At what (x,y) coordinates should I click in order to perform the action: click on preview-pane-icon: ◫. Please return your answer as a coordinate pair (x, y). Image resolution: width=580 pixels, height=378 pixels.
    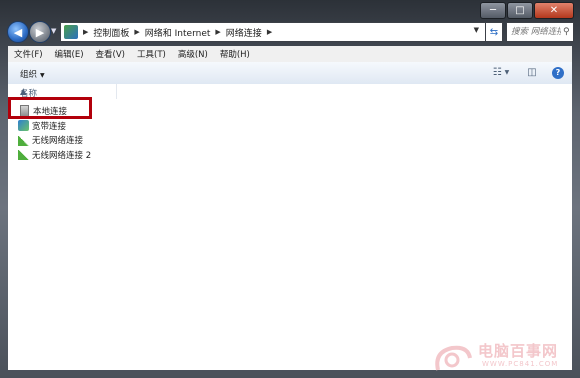
    Looking at the image, I should click on (532, 72).